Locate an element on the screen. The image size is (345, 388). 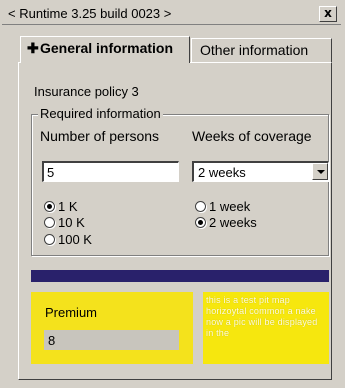
tab-general-label: General information is located at coordinates (107, 48).